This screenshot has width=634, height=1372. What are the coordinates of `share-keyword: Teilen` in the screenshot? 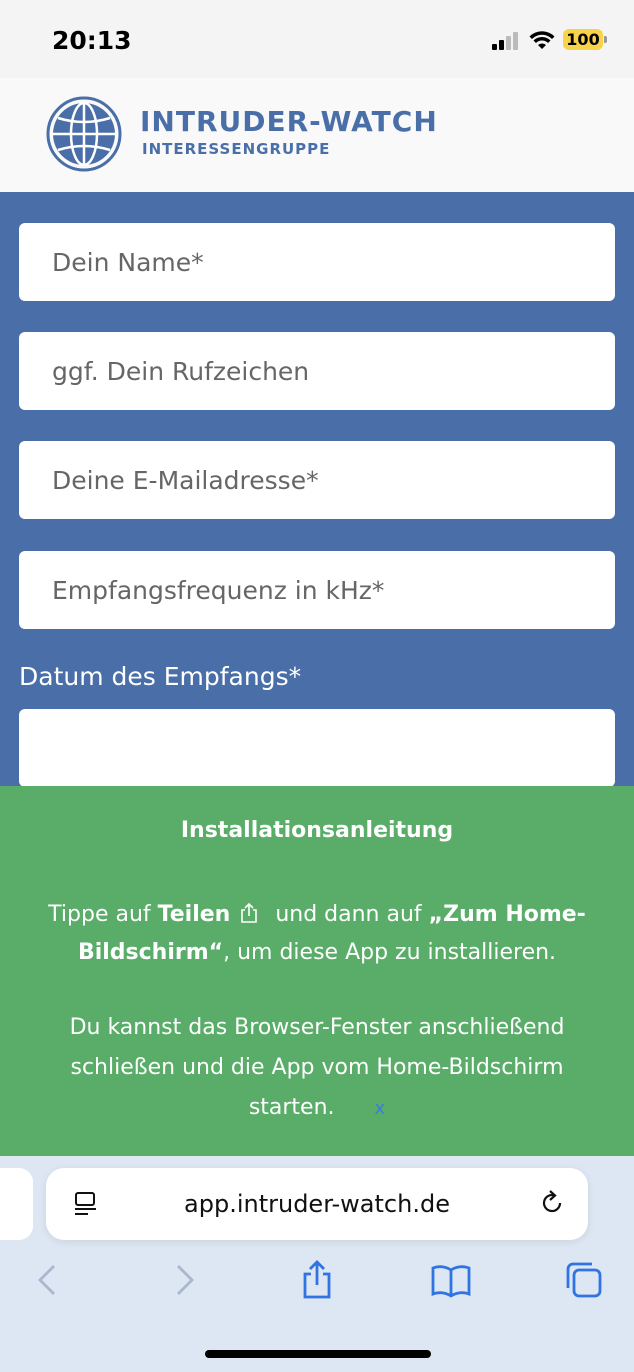 It's located at (194, 914).